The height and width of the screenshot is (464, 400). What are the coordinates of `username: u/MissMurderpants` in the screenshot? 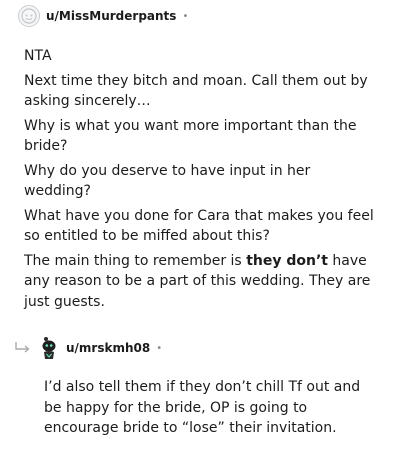 It's located at (111, 16).